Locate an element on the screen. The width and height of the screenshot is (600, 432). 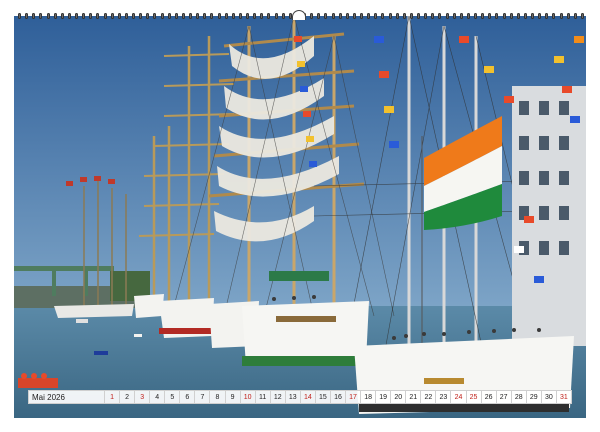
calendar-day: 7 is located at coordinates (201, 397).